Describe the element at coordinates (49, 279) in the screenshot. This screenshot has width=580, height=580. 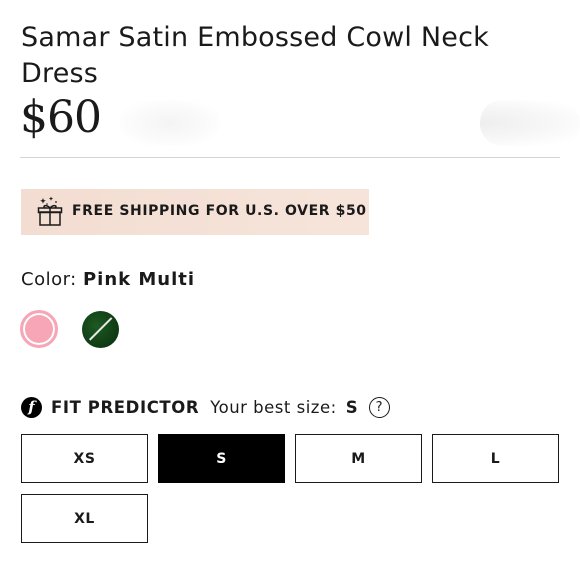
I see `color-label: Color:` at that location.